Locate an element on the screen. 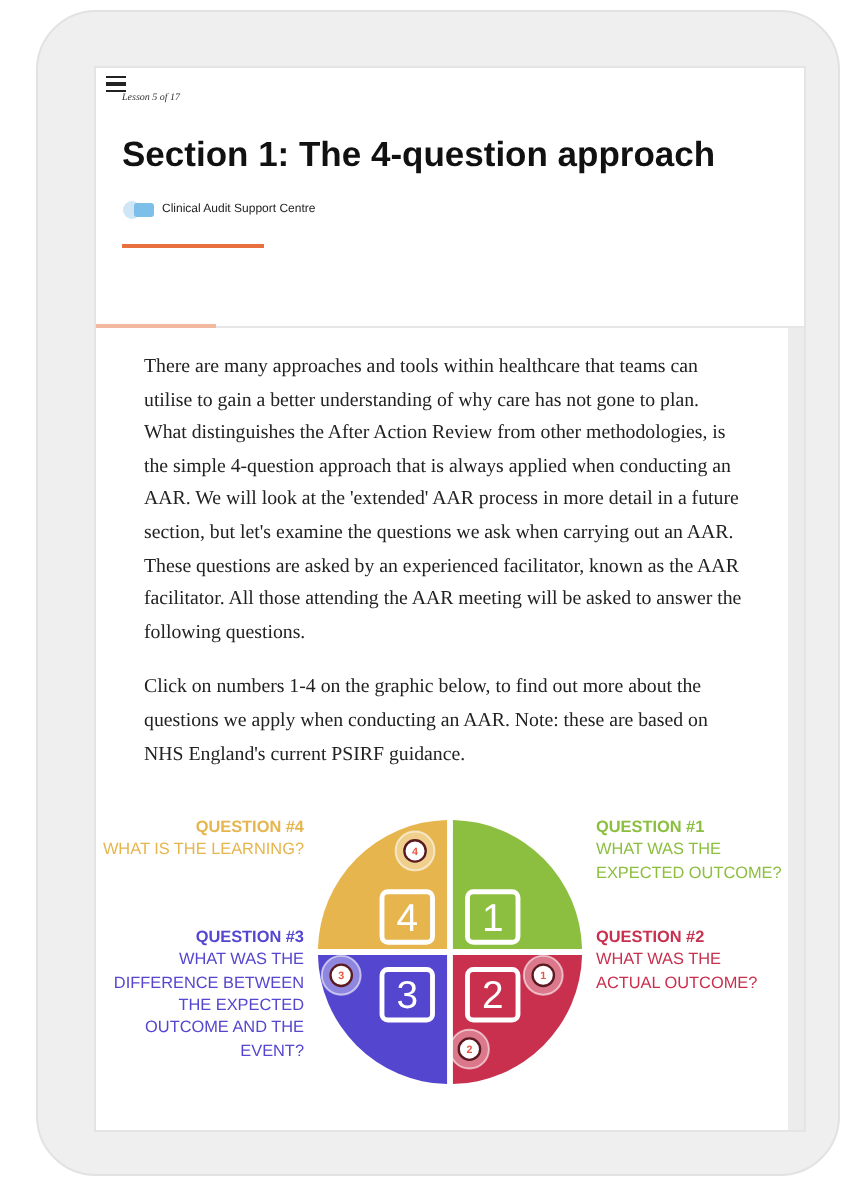 The image size is (850, 1188). question-heading: QUESTION #3 is located at coordinates (248, 937).